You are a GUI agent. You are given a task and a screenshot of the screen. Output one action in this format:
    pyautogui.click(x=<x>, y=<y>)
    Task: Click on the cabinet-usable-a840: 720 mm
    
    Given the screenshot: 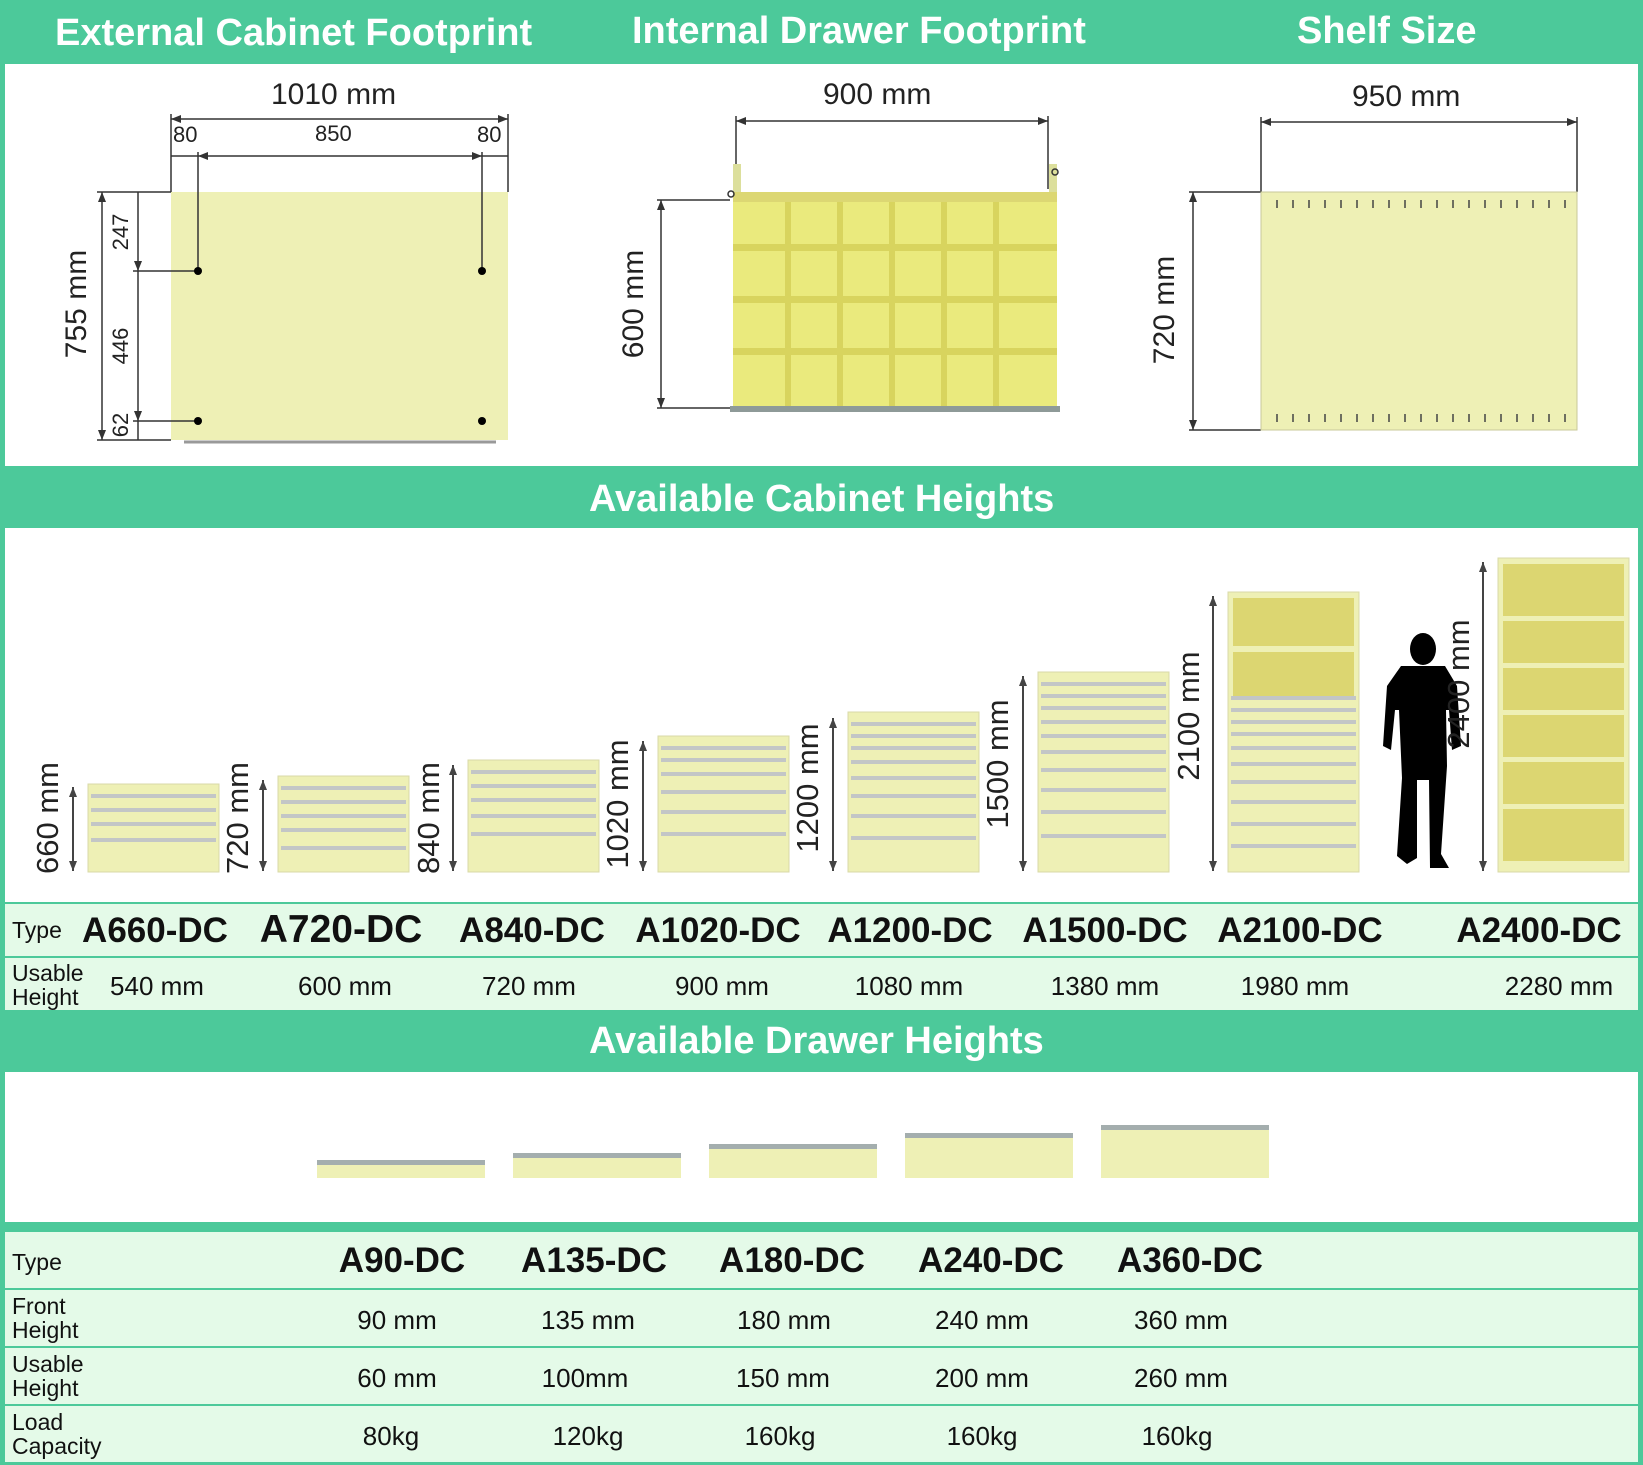 What is the action you would take?
    pyautogui.click(x=529, y=986)
    